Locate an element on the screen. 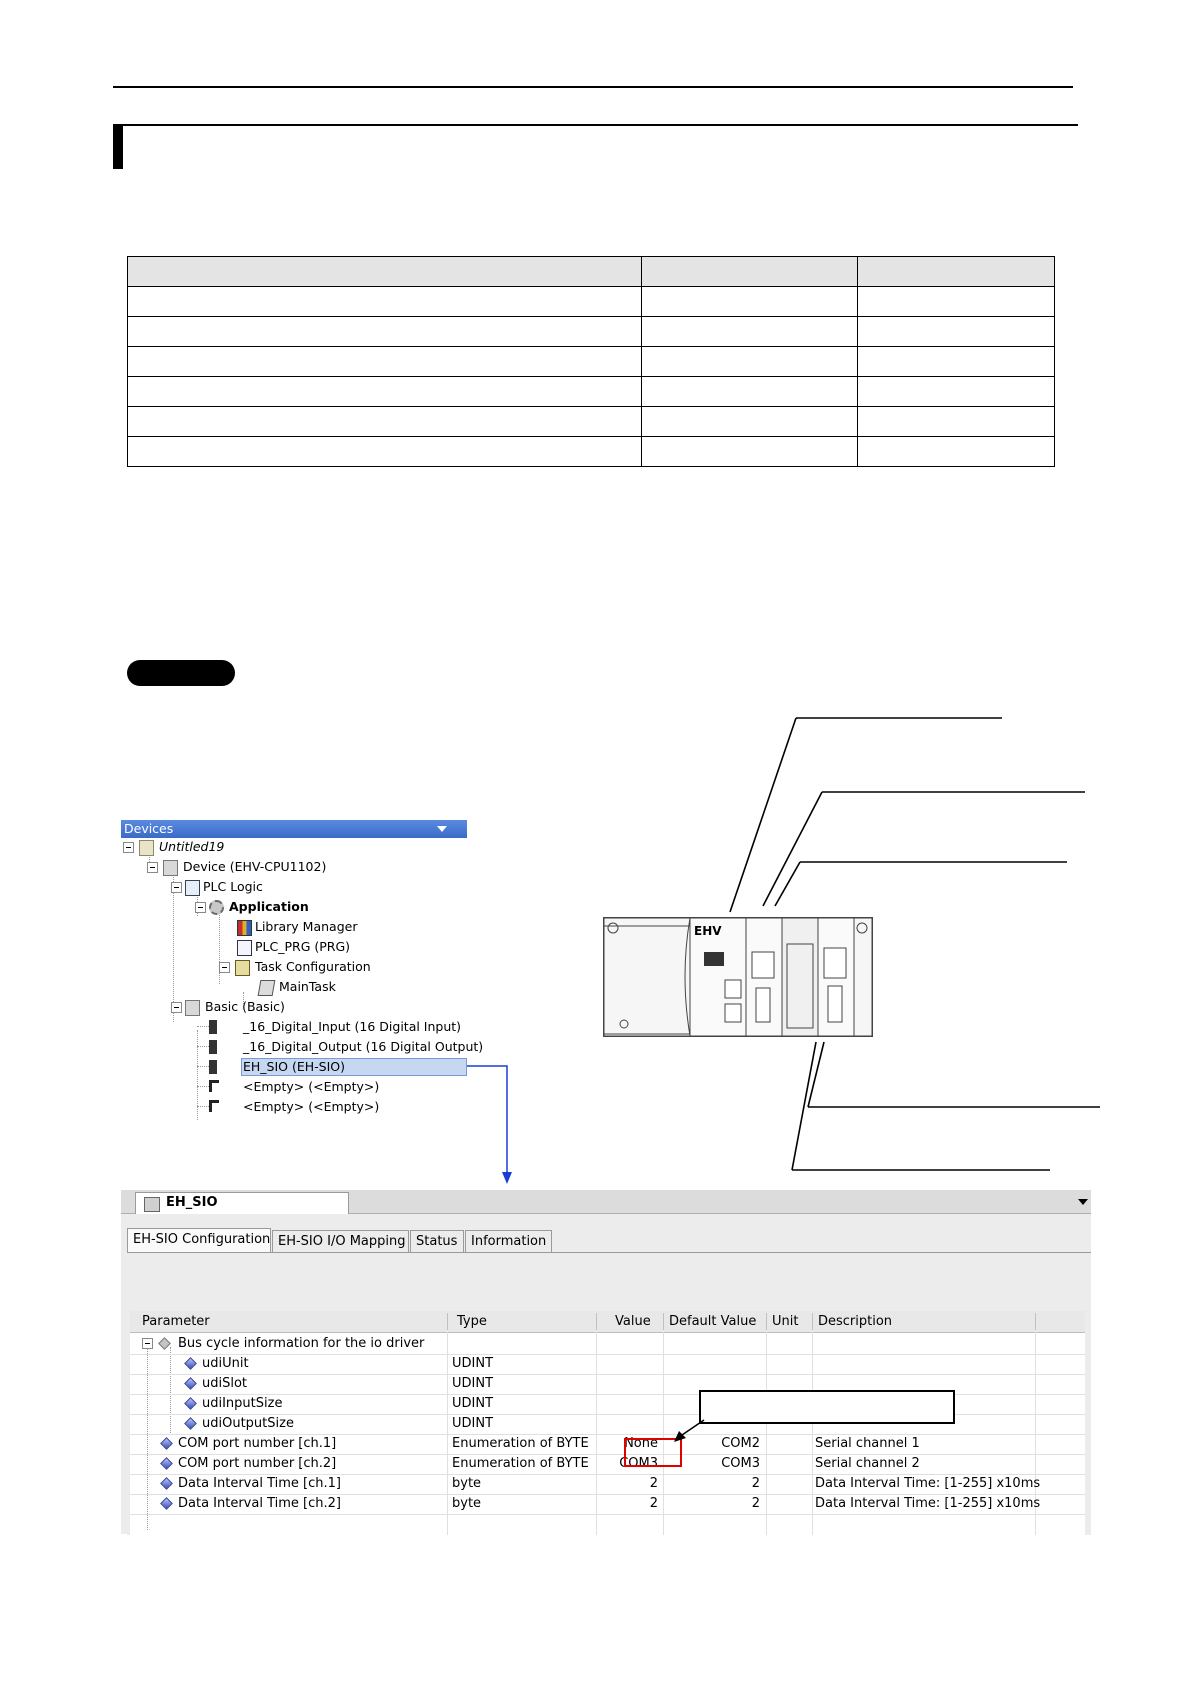  parameter-cell: udiSlot is located at coordinates (225, 1383).